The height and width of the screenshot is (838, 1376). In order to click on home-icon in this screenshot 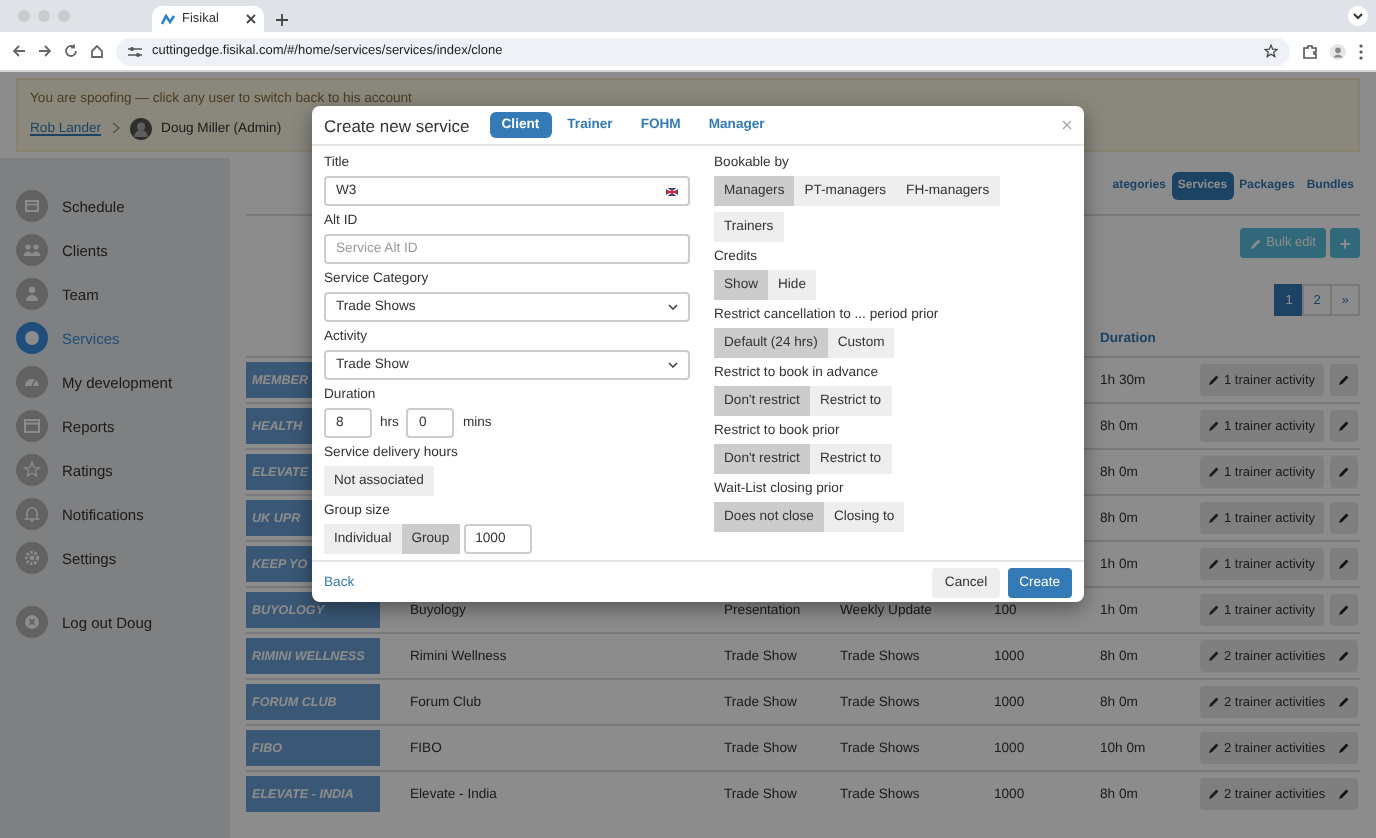, I will do `click(97, 51)`.